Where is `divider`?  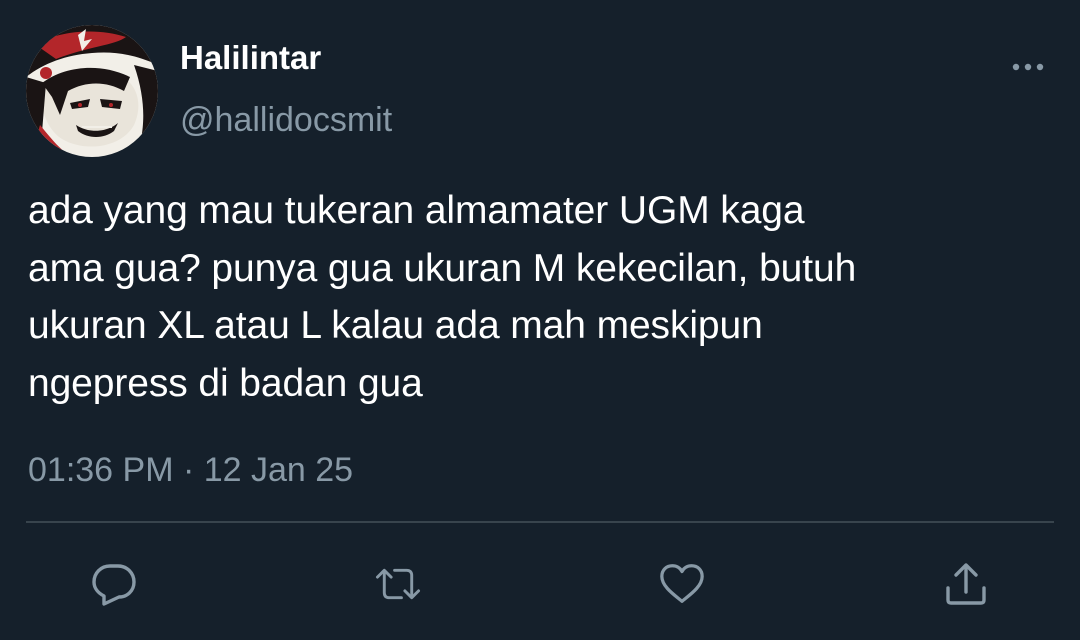
divider is located at coordinates (540, 522).